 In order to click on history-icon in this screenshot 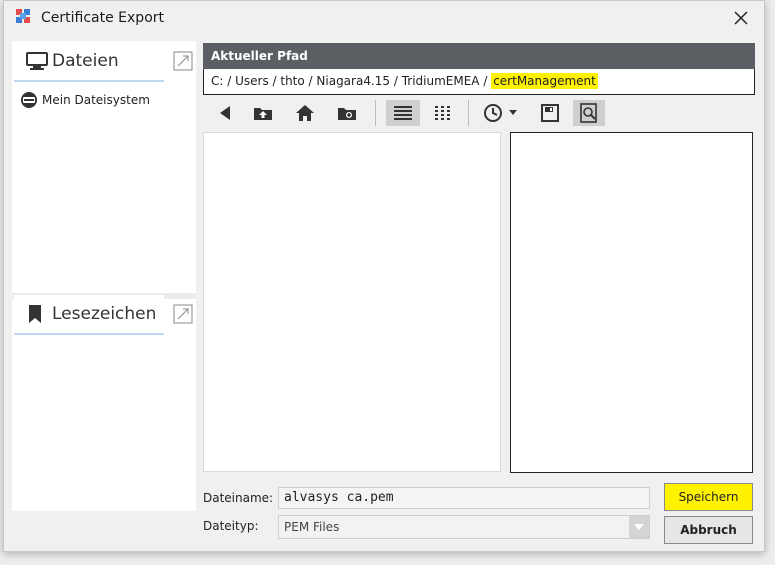, I will do `click(493, 113)`.